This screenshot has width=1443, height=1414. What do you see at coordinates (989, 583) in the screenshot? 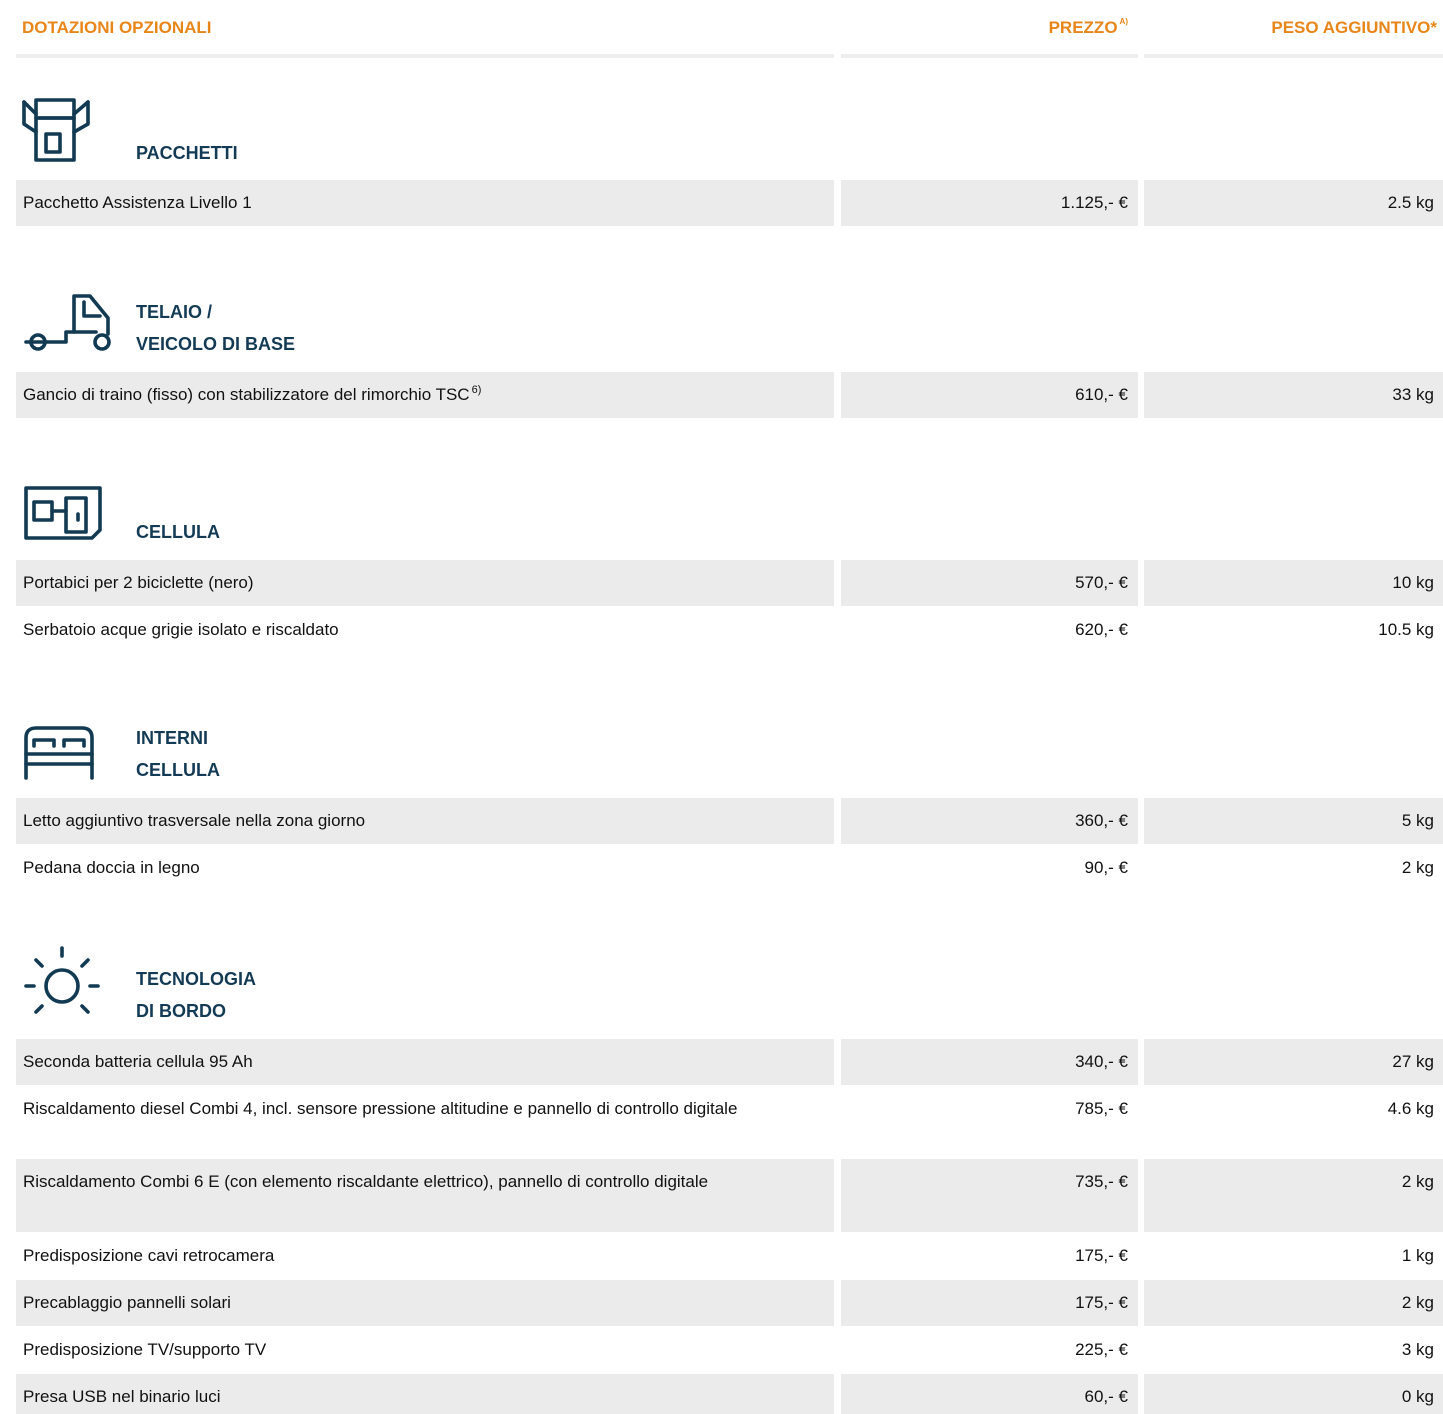
I see `option-price: 570,- €` at bounding box center [989, 583].